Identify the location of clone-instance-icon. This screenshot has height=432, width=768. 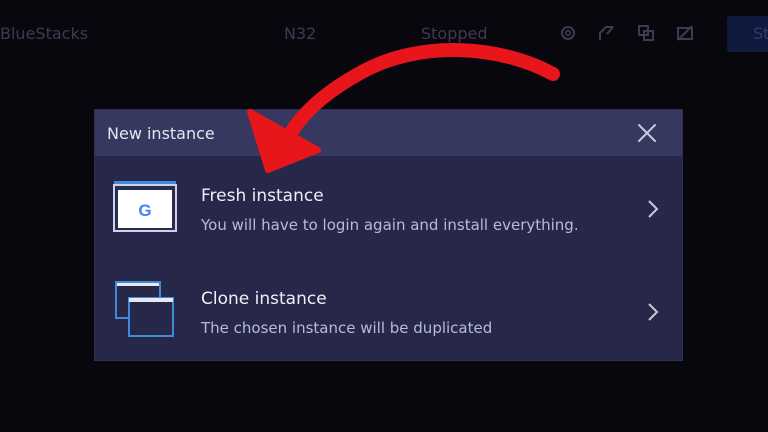
(144, 309).